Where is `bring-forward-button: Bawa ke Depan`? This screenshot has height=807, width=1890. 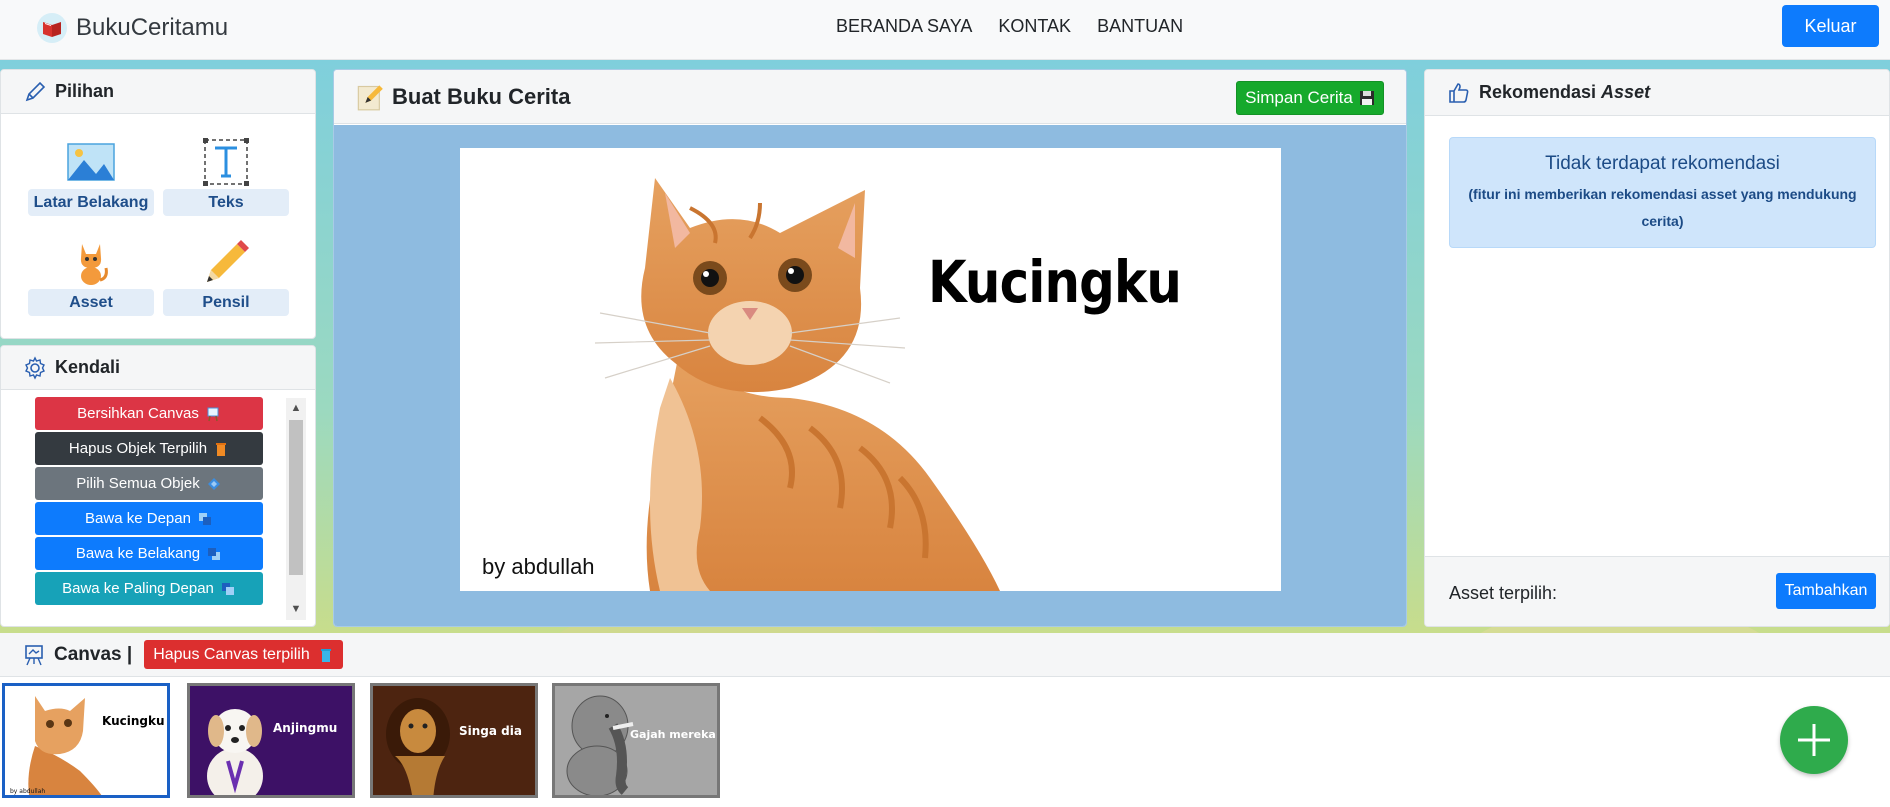 bring-forward-button: Bawa ke Depan is located at coordinates (149, 518).